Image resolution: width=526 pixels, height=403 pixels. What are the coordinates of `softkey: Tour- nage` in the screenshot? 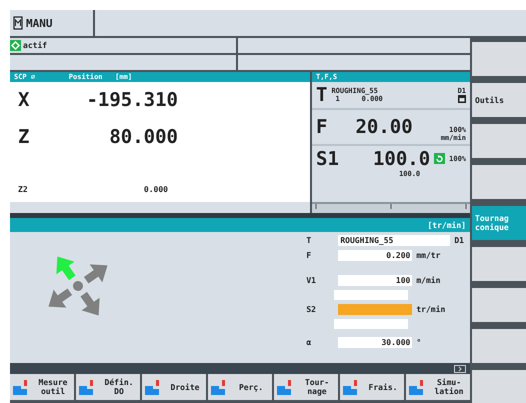 It's located at (306, 387).